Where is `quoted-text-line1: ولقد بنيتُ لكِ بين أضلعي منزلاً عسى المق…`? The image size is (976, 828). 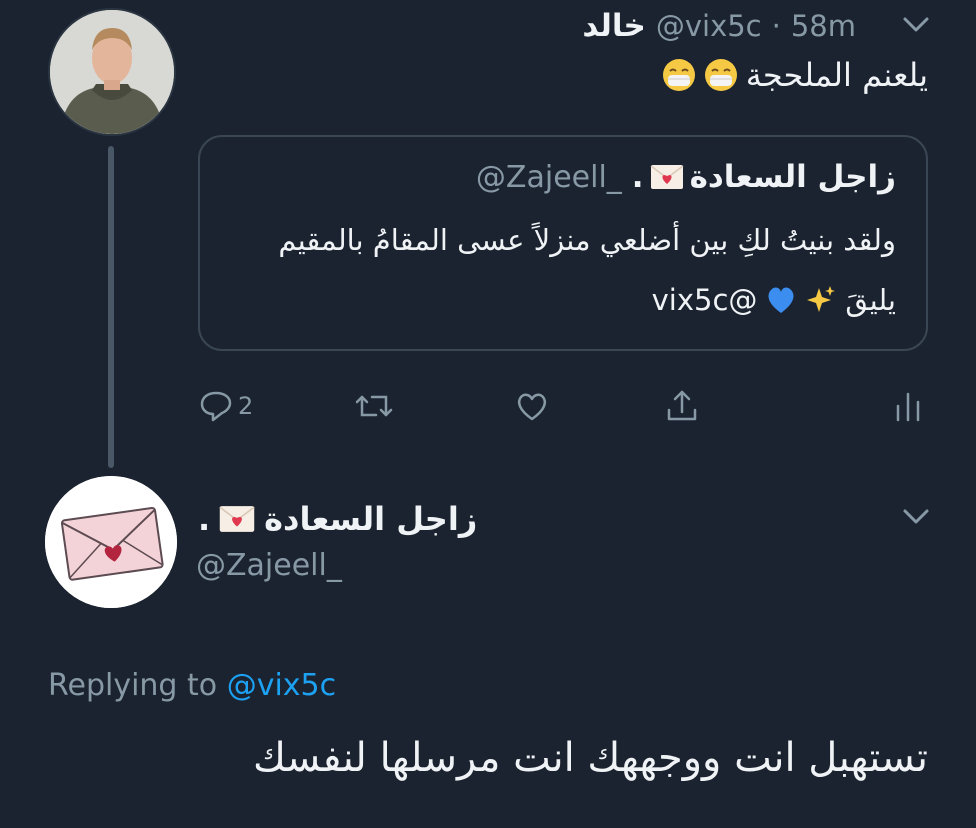
quoted-text-line1: ولقد بنيتُ لكِ بين أضلعي منزلاً عسى المق… is located at coordinates (587, 240).